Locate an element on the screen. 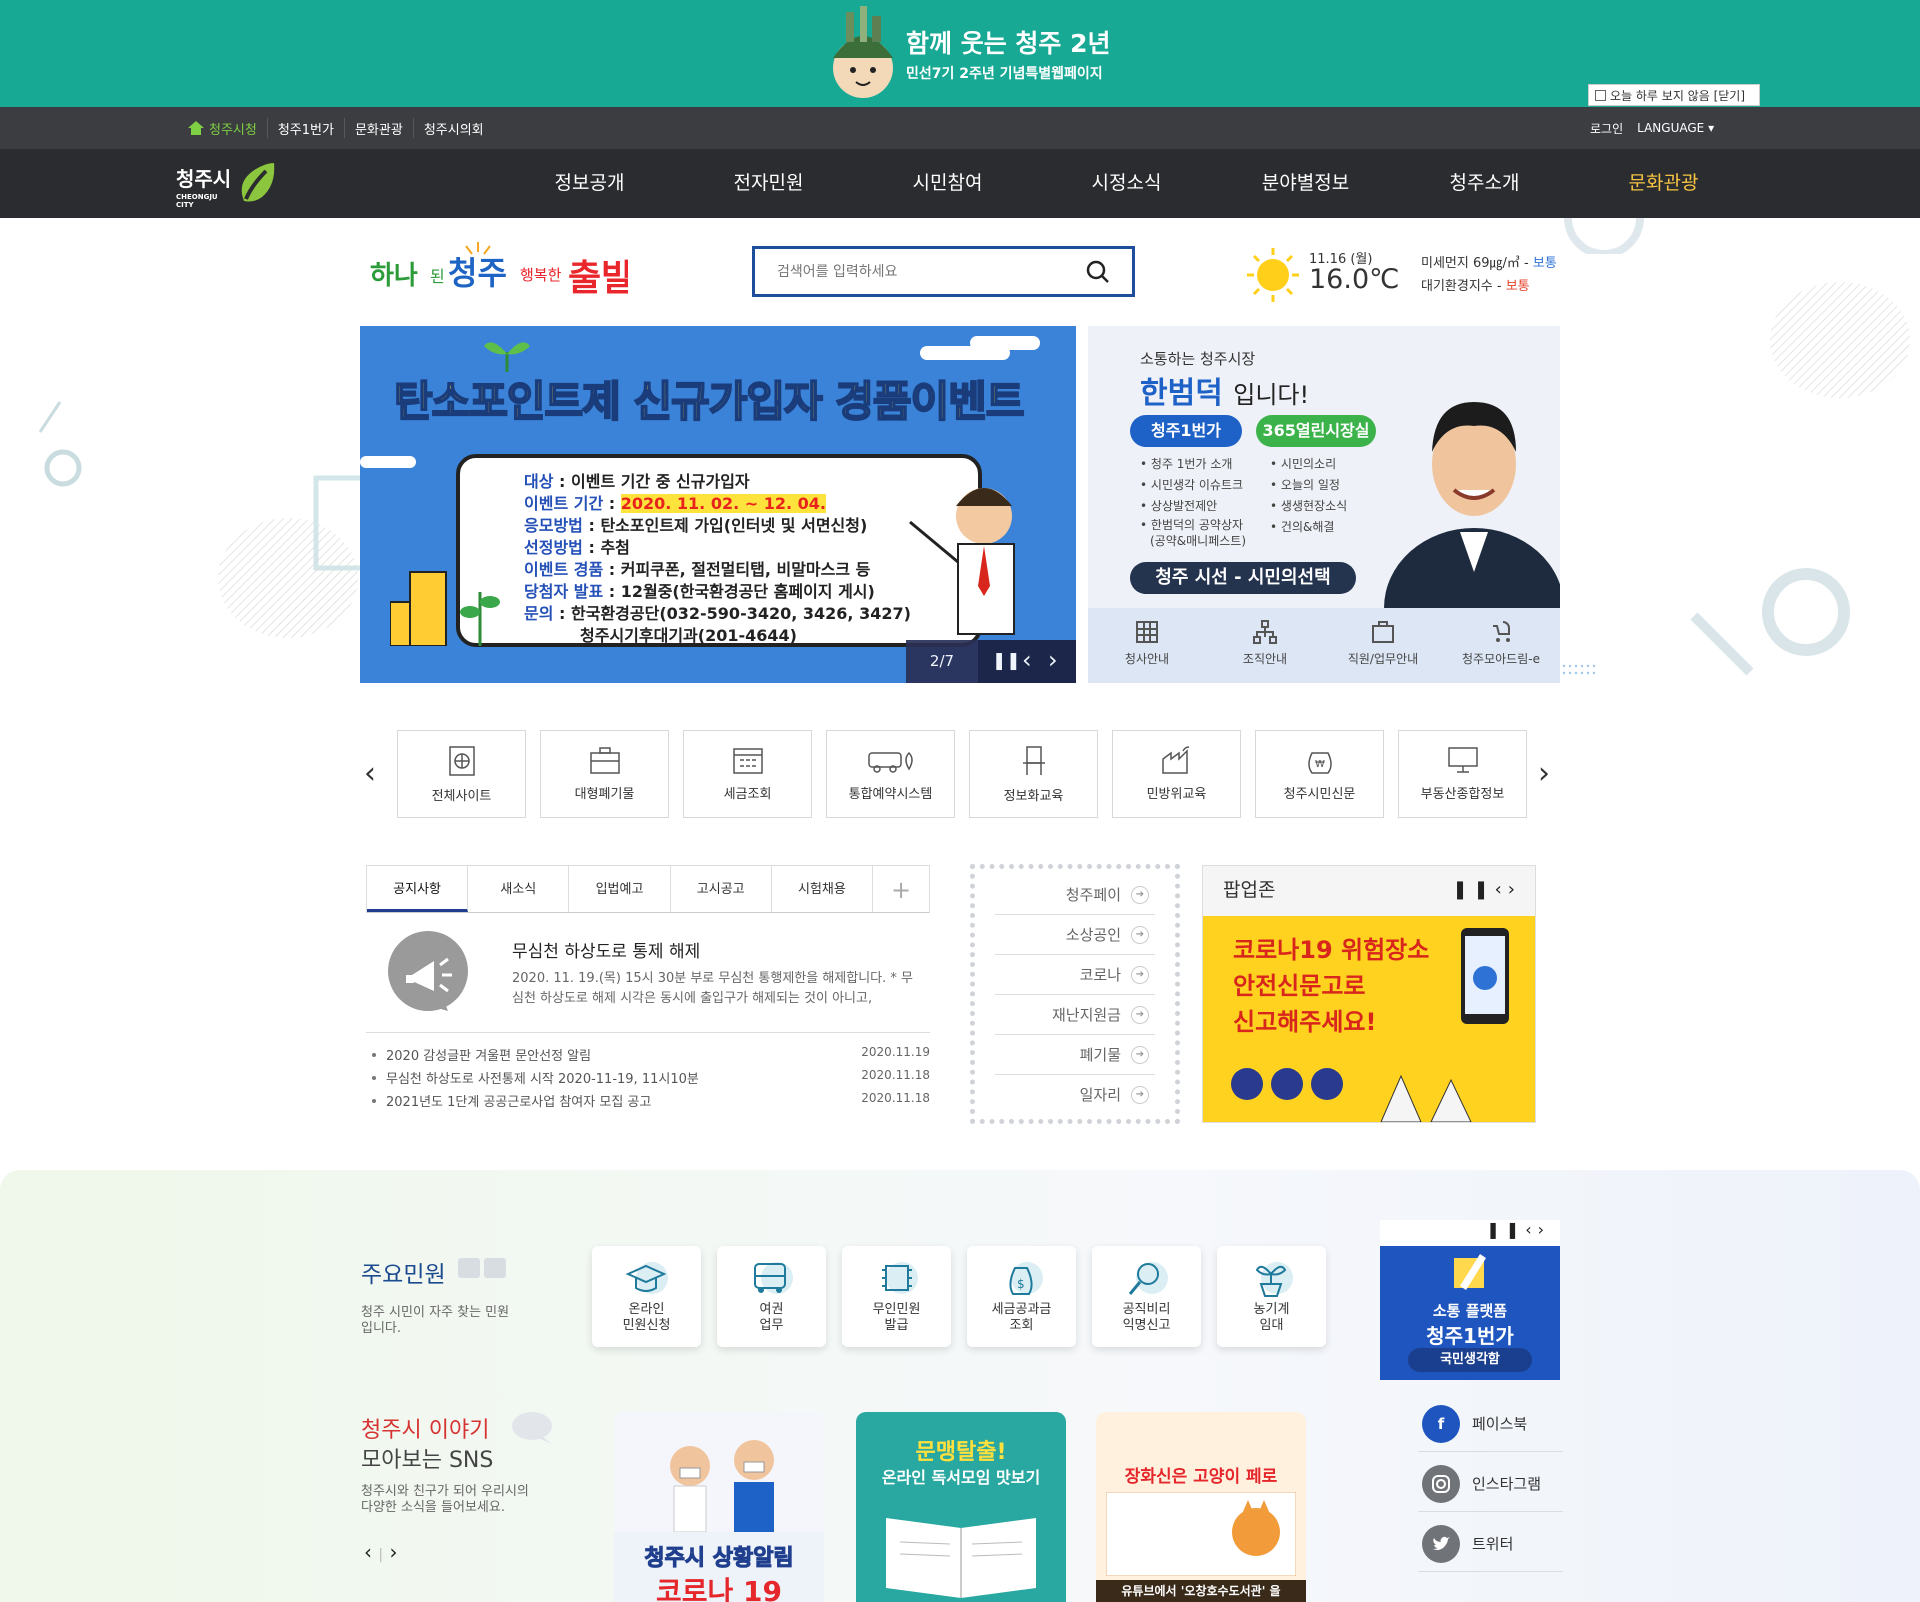 The width and height of the screenshot is (1920, 1602). keyword-item: 일자리 ➔ is located at coordinates (1075, 1095).